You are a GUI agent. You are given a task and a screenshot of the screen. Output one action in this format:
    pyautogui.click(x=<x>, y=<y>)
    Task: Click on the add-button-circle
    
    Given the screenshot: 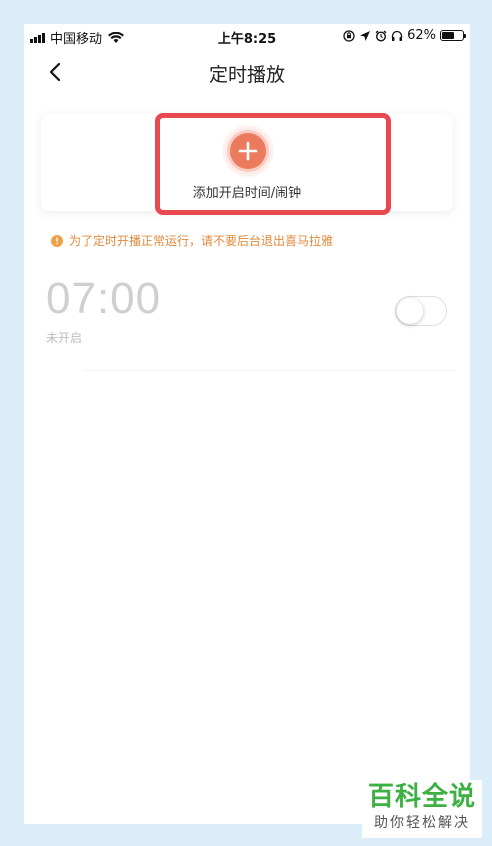 What is the action you would take?
    pyautogui.click(x=248, y=151)
    